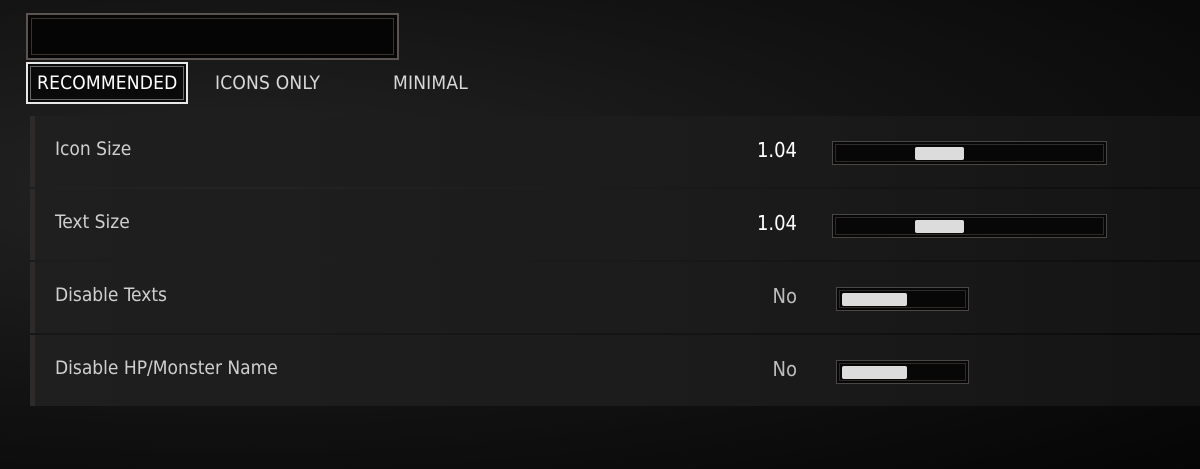  I want to click on tab-recommended: RECOMMENDED, so click(107, 83).